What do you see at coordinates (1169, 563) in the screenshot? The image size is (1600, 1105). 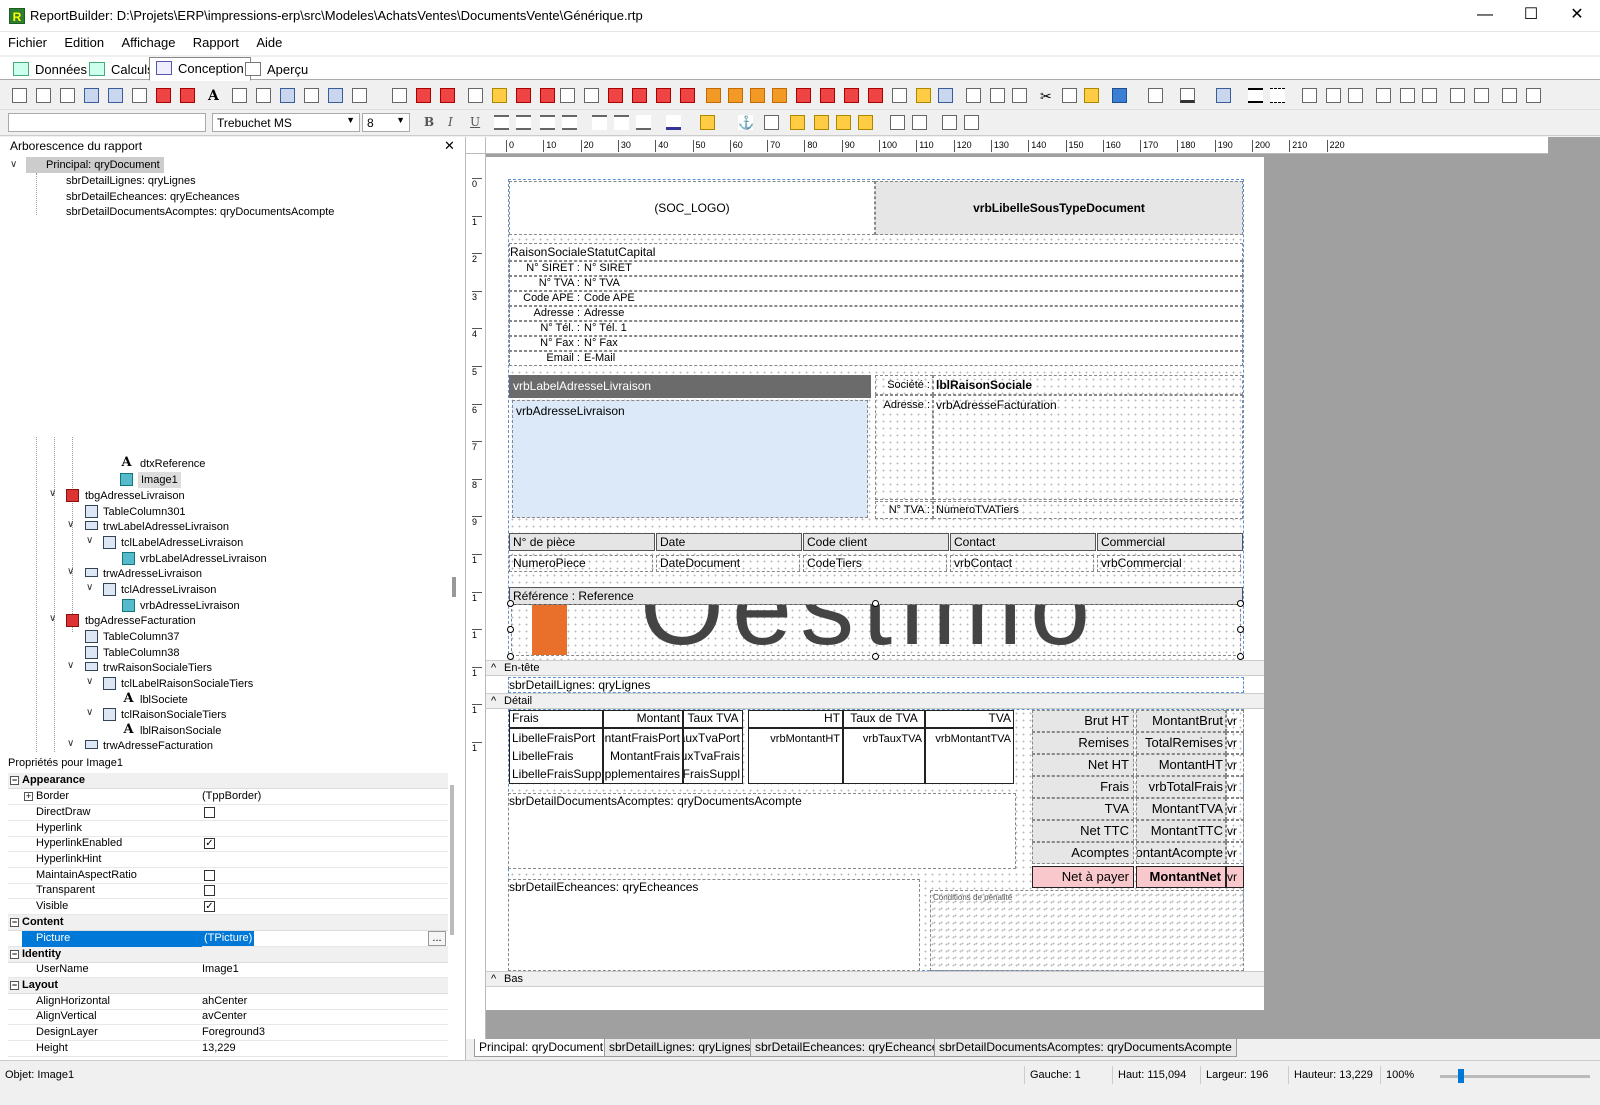 I see `value-cell-commercial: vrbCommercial` at bounding box center [1169, 563].